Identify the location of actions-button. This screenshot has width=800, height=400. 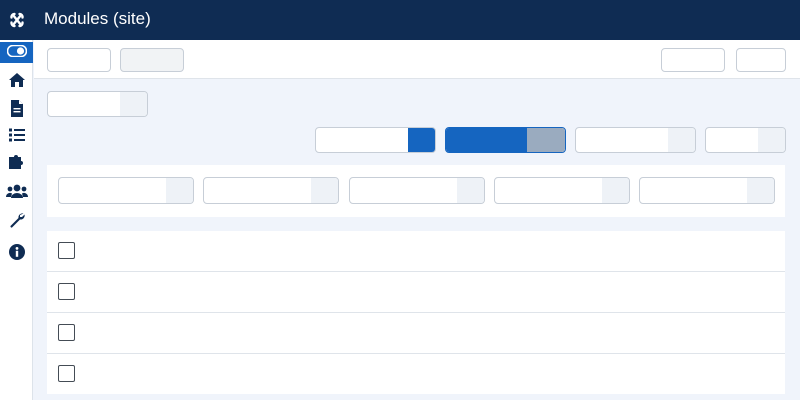
(152, 60).